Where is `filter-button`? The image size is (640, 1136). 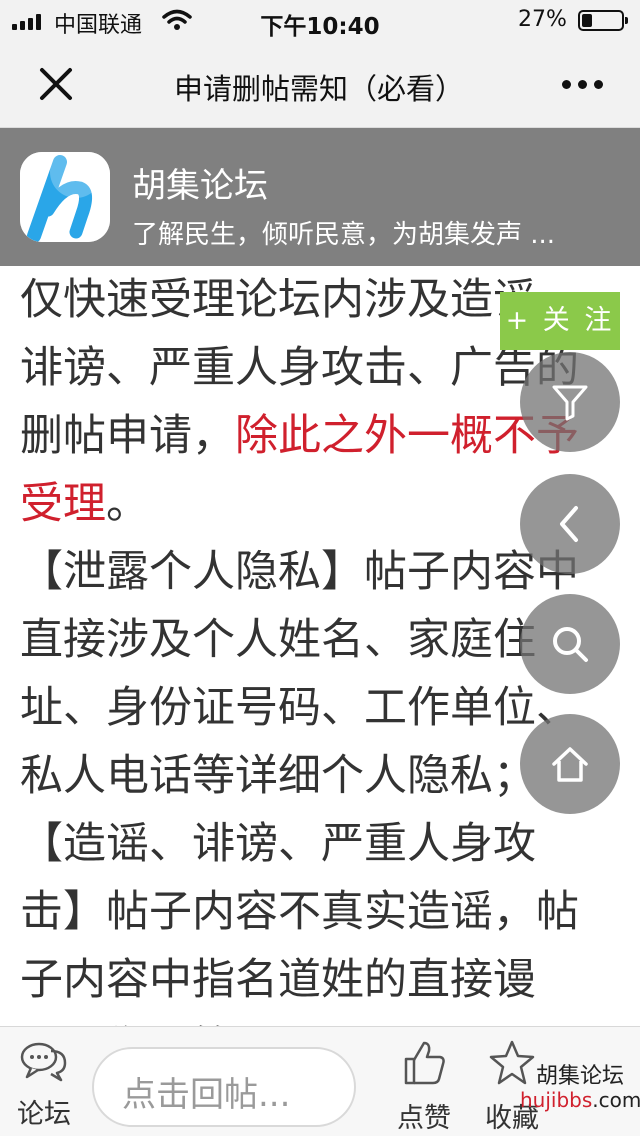
filter-button is located at coordinates (570, 402).